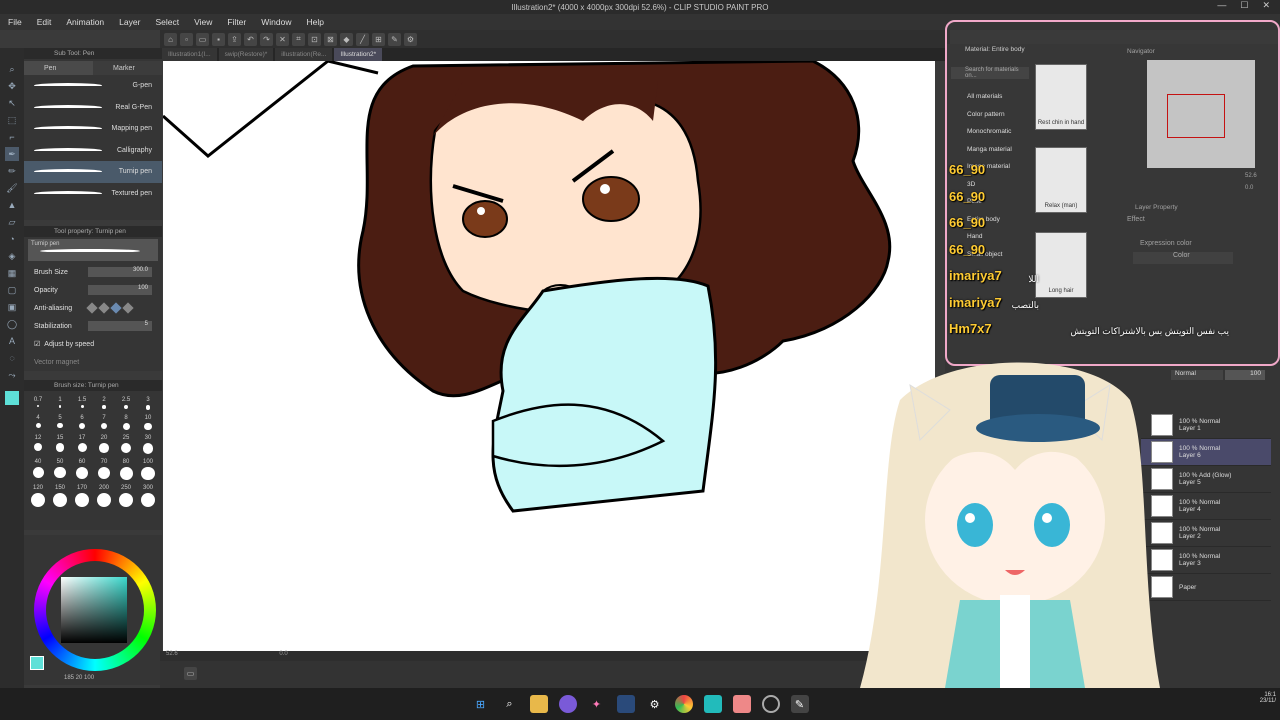  What do you see at coordinates (12, 375) in the screenshot?
I see `line-correction-icon: ⤳` at bounding box center [12, 375].